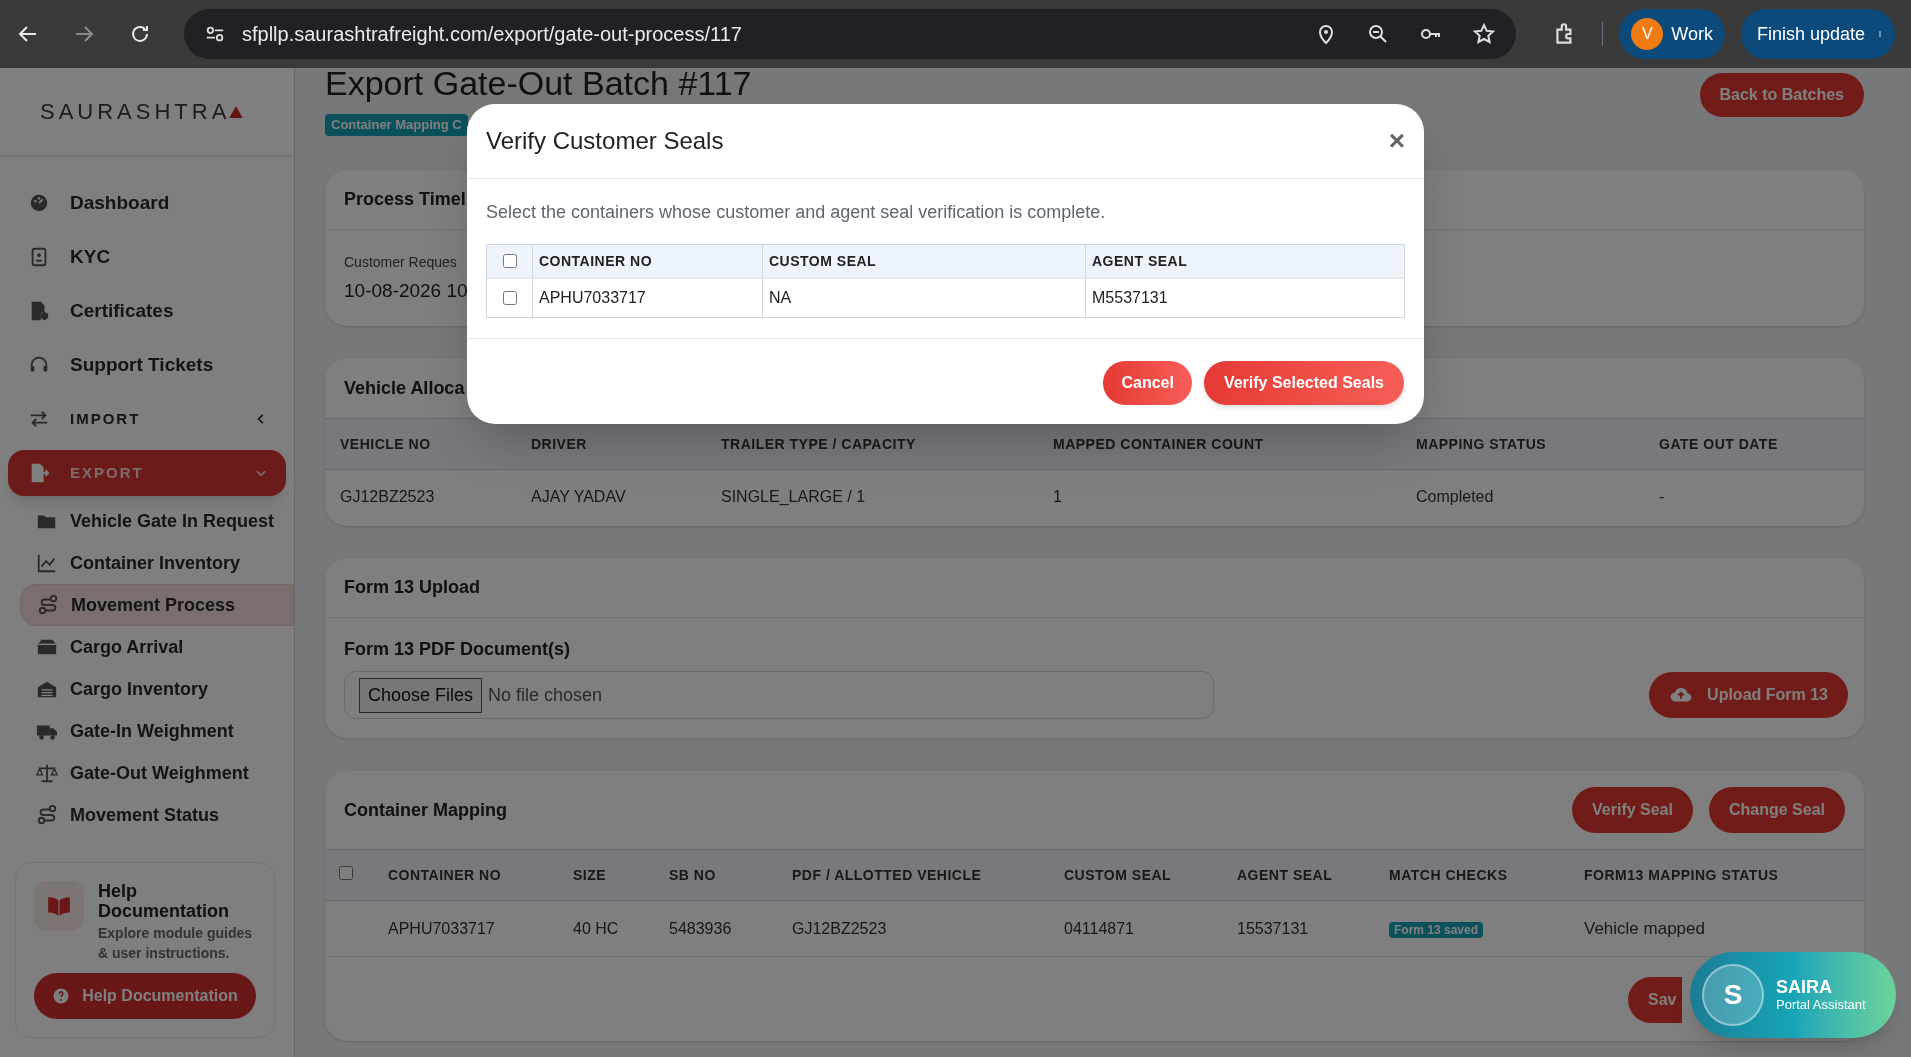 Image resolution: width=1911 pixels, height=1057 pixels. I want to click on column-header: MATCH CHECKS, so click(1449, 875).